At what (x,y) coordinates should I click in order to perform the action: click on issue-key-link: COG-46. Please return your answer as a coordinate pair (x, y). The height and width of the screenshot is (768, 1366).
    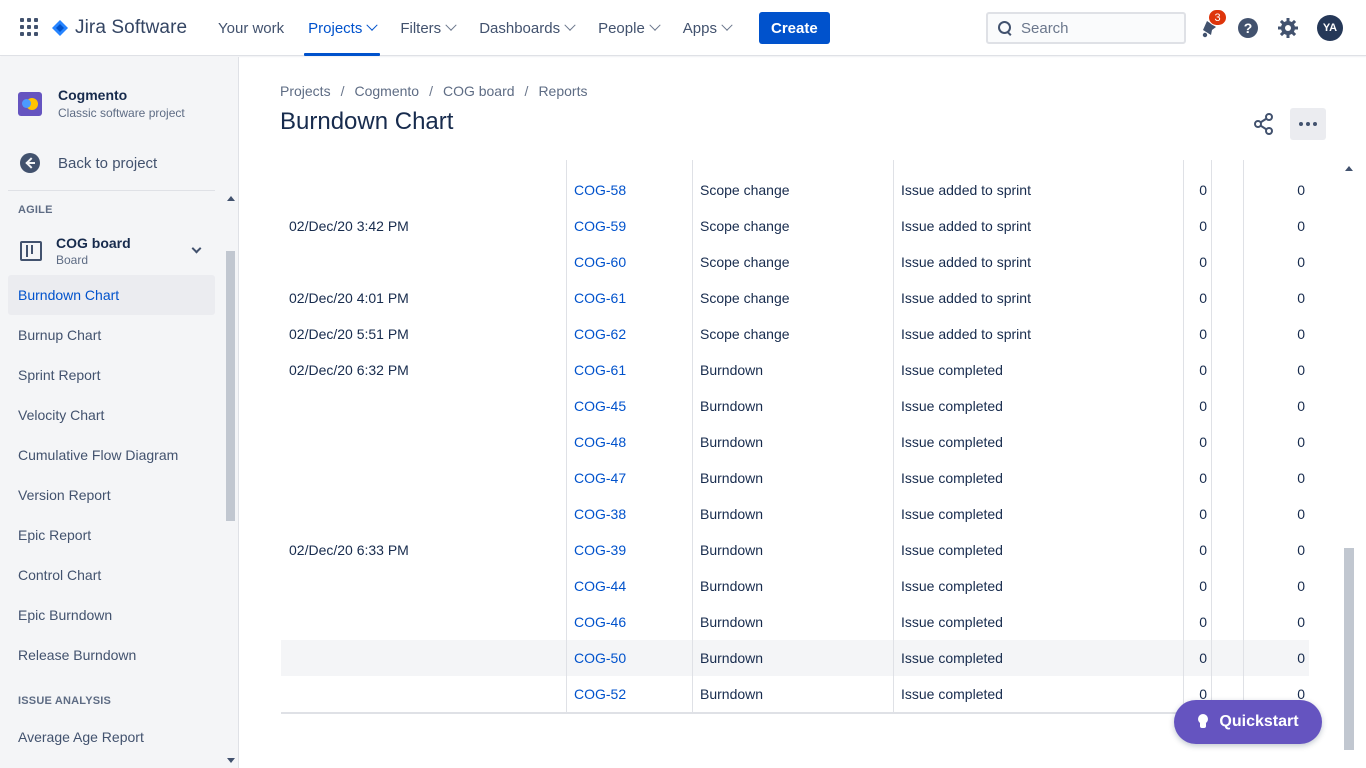
    Looking at the image, I should click on (600, 622).